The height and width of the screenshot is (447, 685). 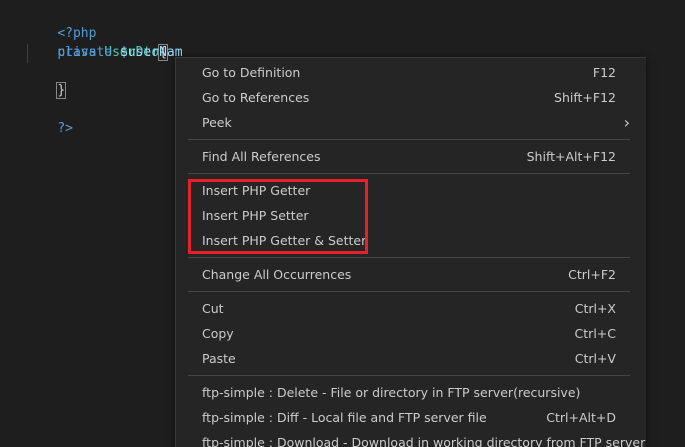 What do you see at coordinates (46, 80) in the screenshot?
I see `code-line-close-brace: }` at bounding box center [46, 80].